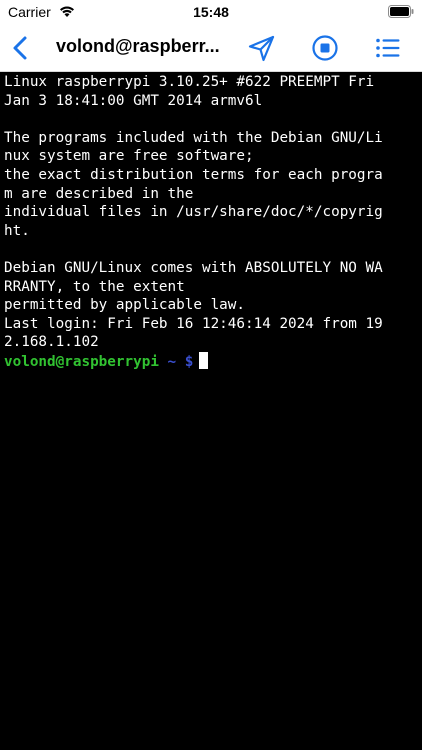 This screenshot has width=422, height=750. I want to click on clock: 15:48, so click(211, 12).